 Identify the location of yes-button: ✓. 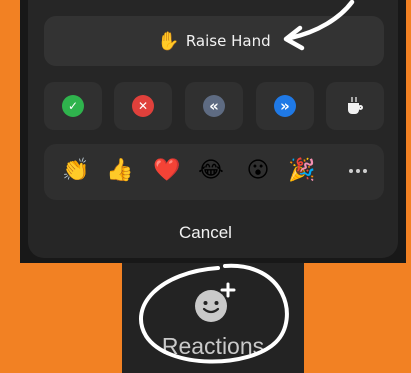
(73, 106).